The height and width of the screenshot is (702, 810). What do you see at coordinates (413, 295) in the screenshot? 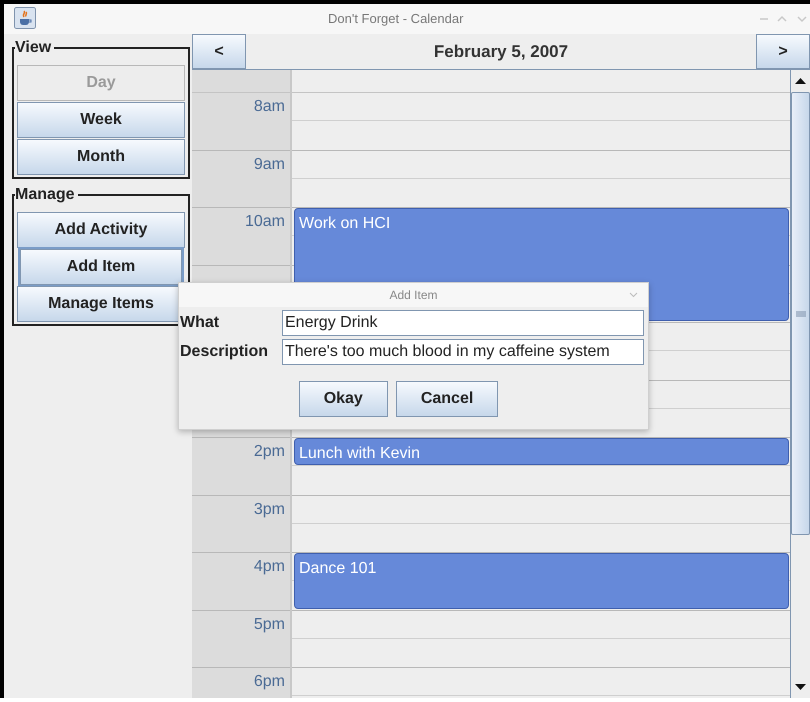
I see `dialog-title: Add Item` at bounding box center [413, 295].